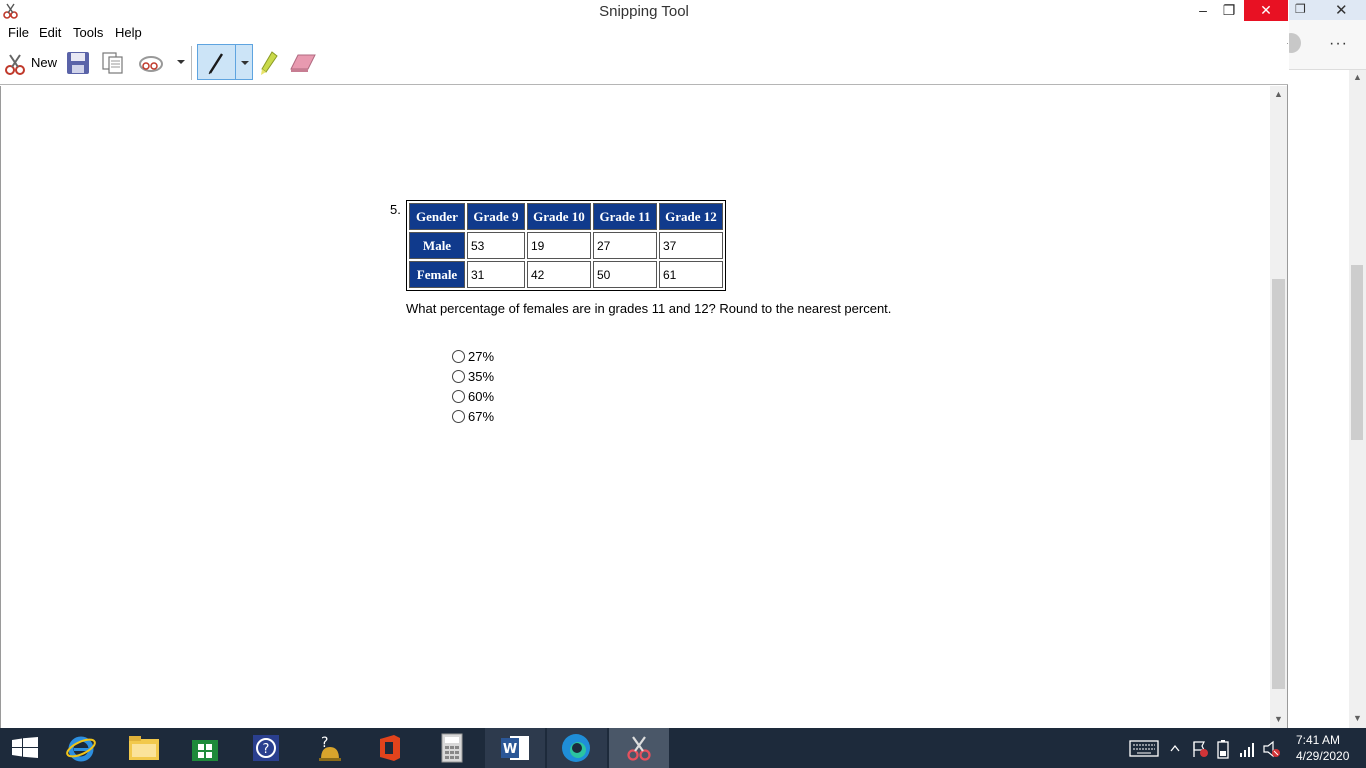  What do you see at coordinates (1200, 749) in the screenshot?
I see `action-center-flag-icon` at bounding box center [1200, 749].